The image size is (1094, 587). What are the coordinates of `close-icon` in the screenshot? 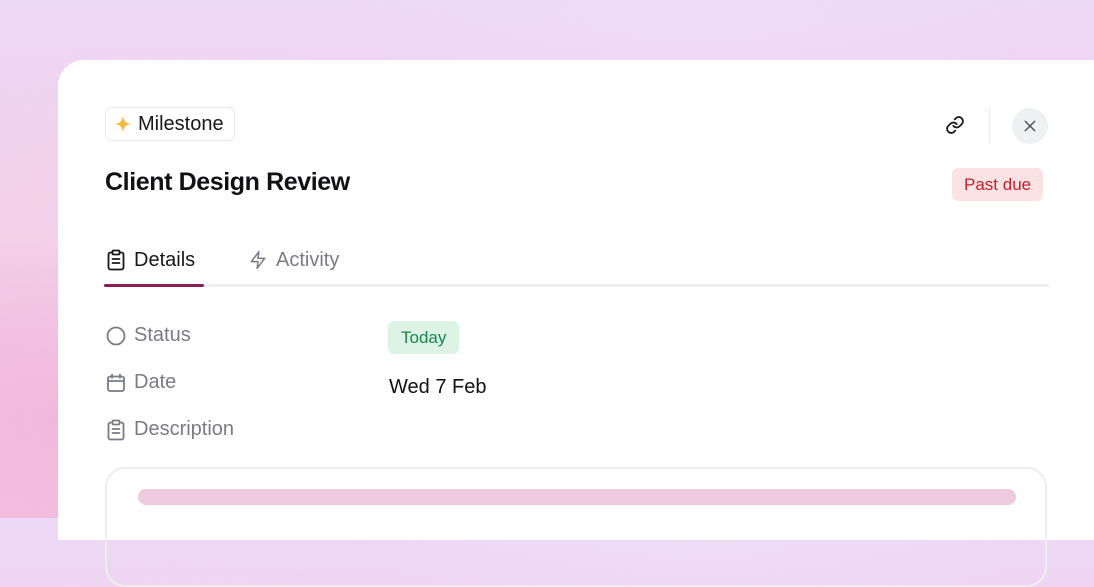 It's located at (1030, 126).